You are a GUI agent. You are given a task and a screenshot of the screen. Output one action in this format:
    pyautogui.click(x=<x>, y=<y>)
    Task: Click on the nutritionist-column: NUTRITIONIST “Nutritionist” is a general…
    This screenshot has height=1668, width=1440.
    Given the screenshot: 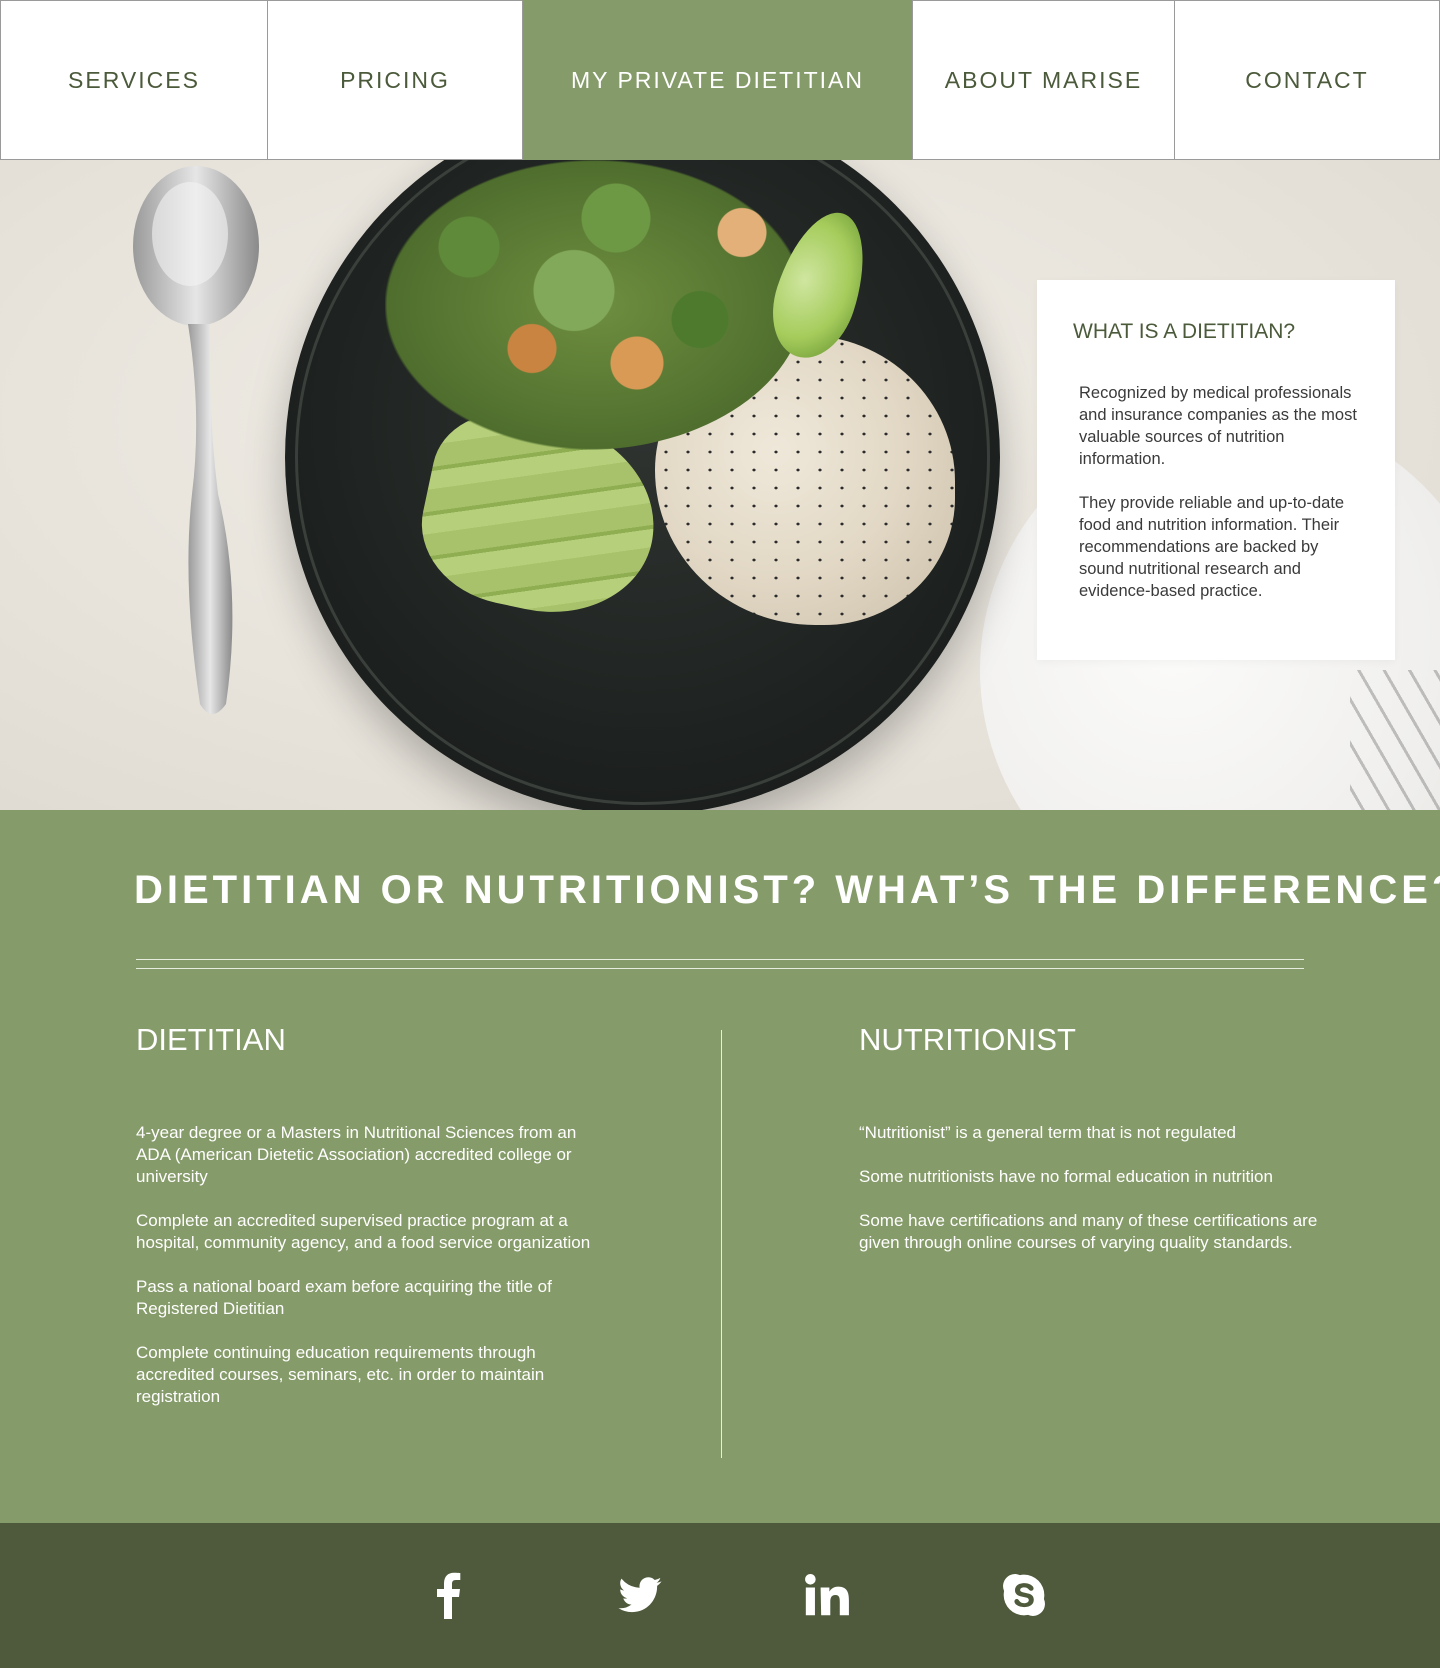 What is the action you would take?
    pyautogui.click(x=1089, y=1149)
    